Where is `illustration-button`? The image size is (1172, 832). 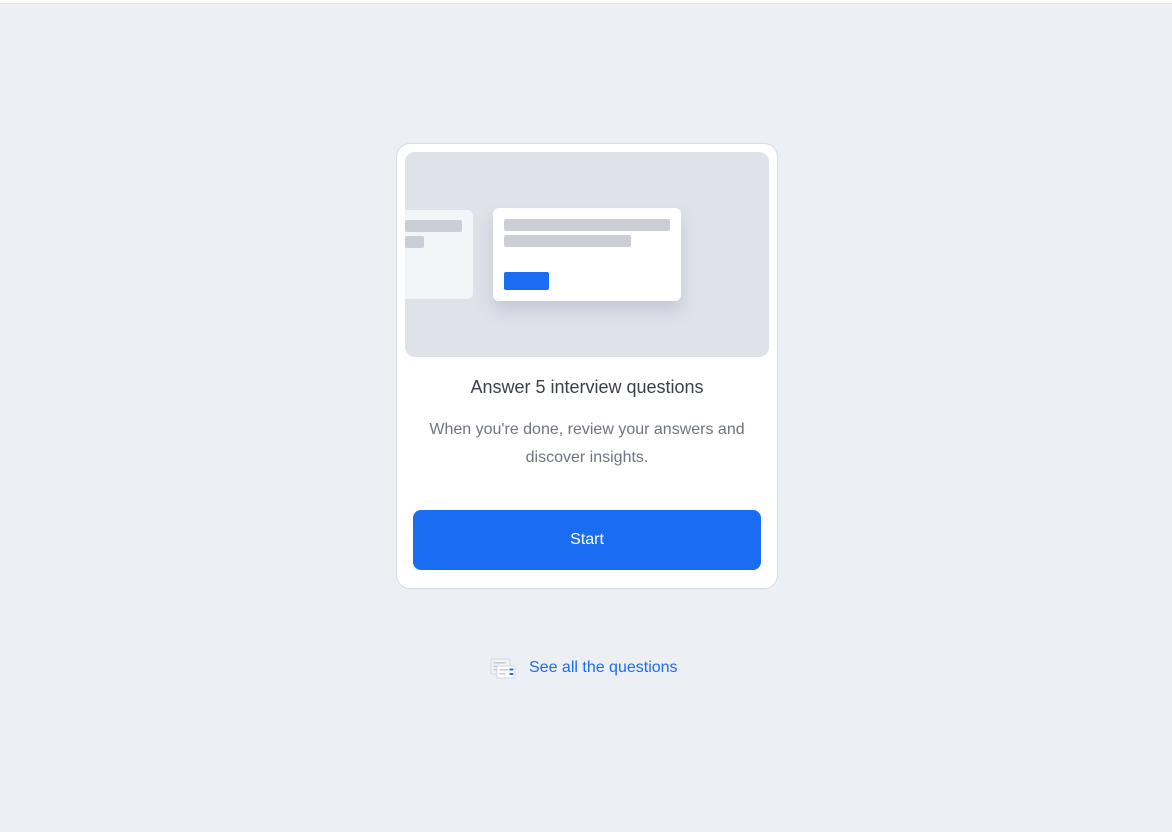 illustration-button is located at coordinates (526, 281).